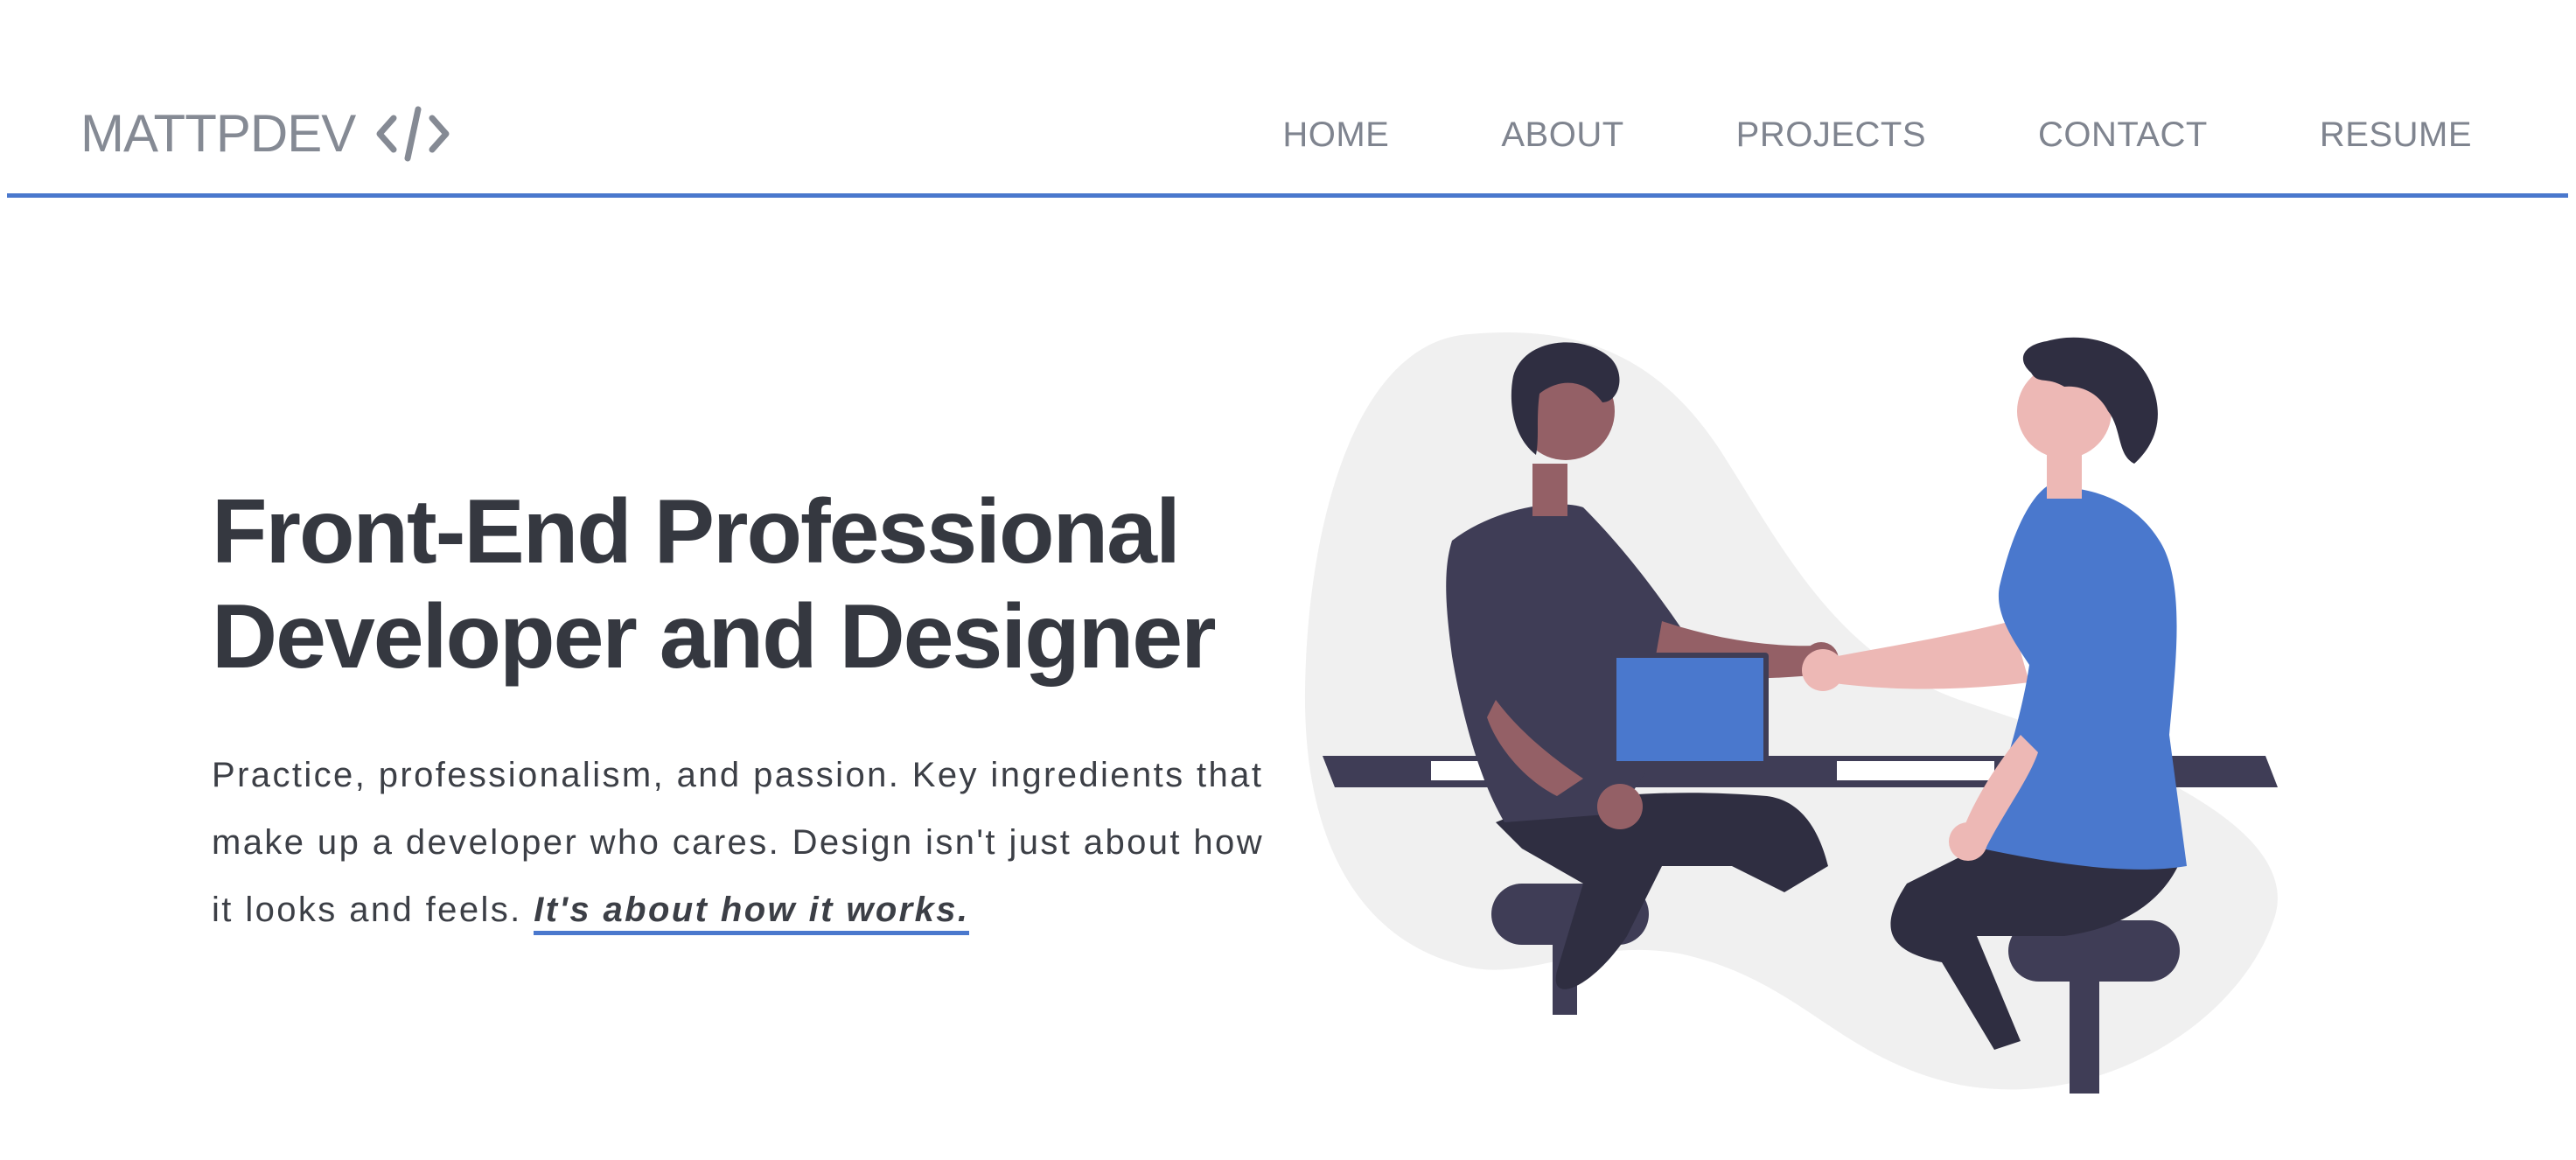 The image size is (2576, 1160). Describe the element at coordinates (1562, 135) in the screenshot. I see `nav-about: ABOUT` at that location.